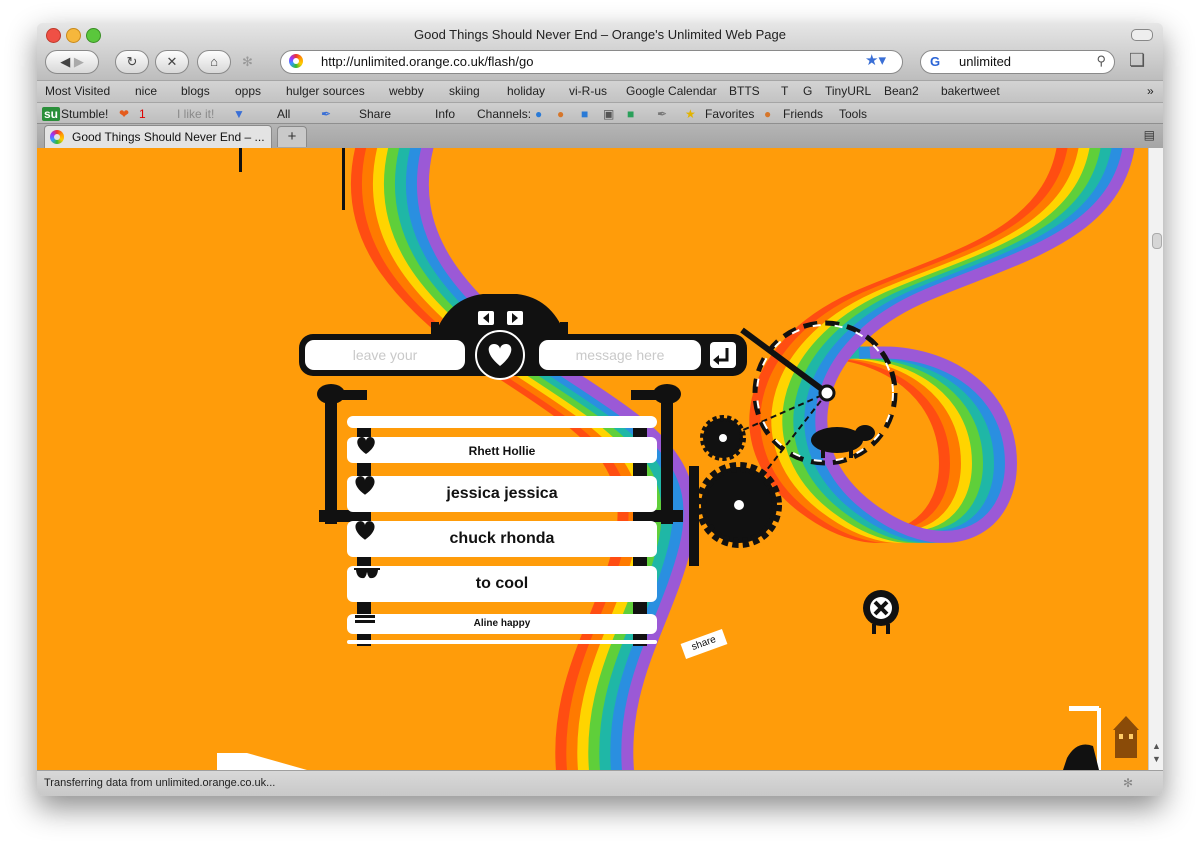 The image size is (1200, 847). What do you see at coordinates (367, 573) in the screenshot?
I see `sunglasses-icon` at bounding box center [367, 573].